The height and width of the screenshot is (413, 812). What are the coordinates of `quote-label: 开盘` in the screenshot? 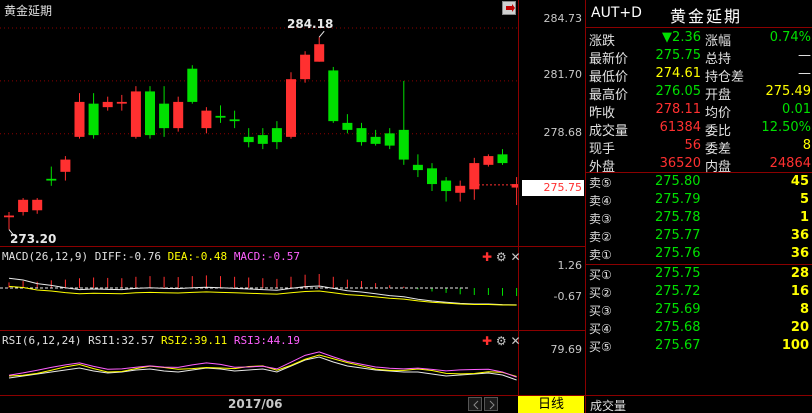 It's located at (718, 95).